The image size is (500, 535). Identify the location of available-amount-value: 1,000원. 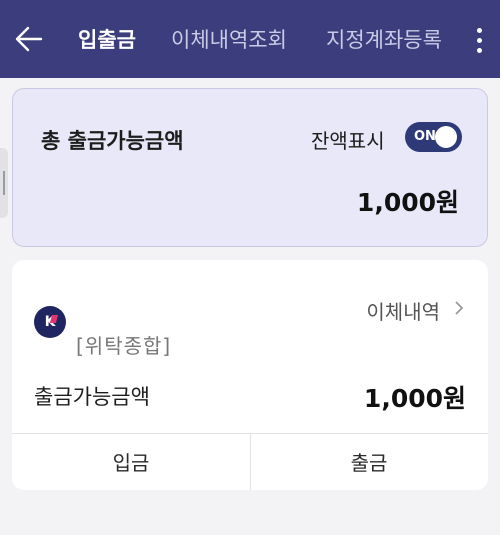
(414, 398).